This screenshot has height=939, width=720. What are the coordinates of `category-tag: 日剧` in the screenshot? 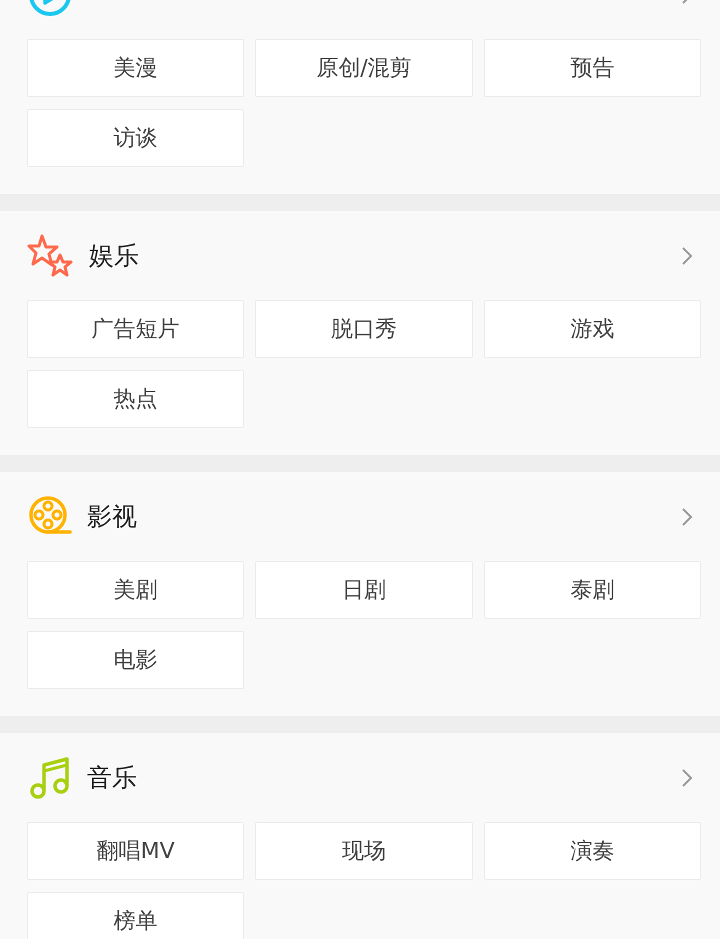 It's located at (364, 590).